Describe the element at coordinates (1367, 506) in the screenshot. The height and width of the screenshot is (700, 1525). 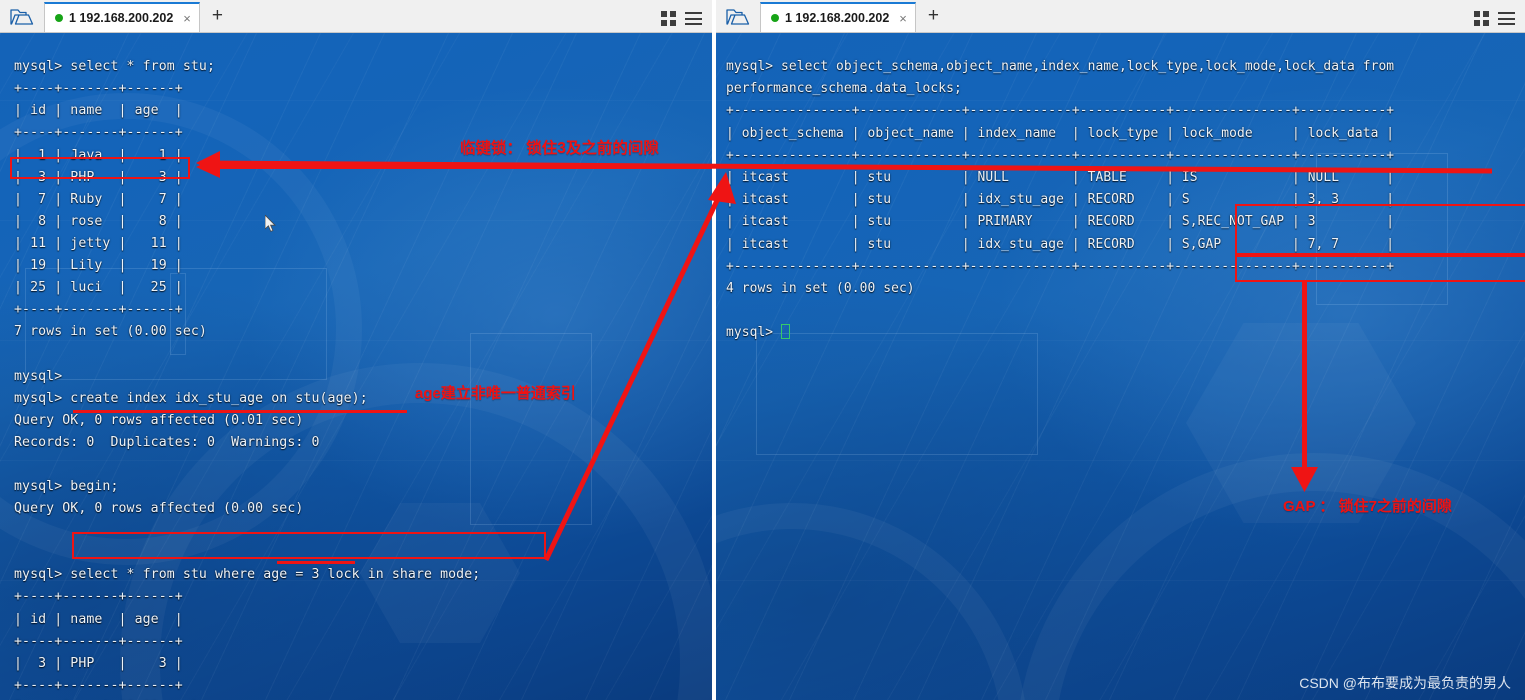
I see `annotation-gap-note: GAP ： 锁住7之前的间隙` at that location.